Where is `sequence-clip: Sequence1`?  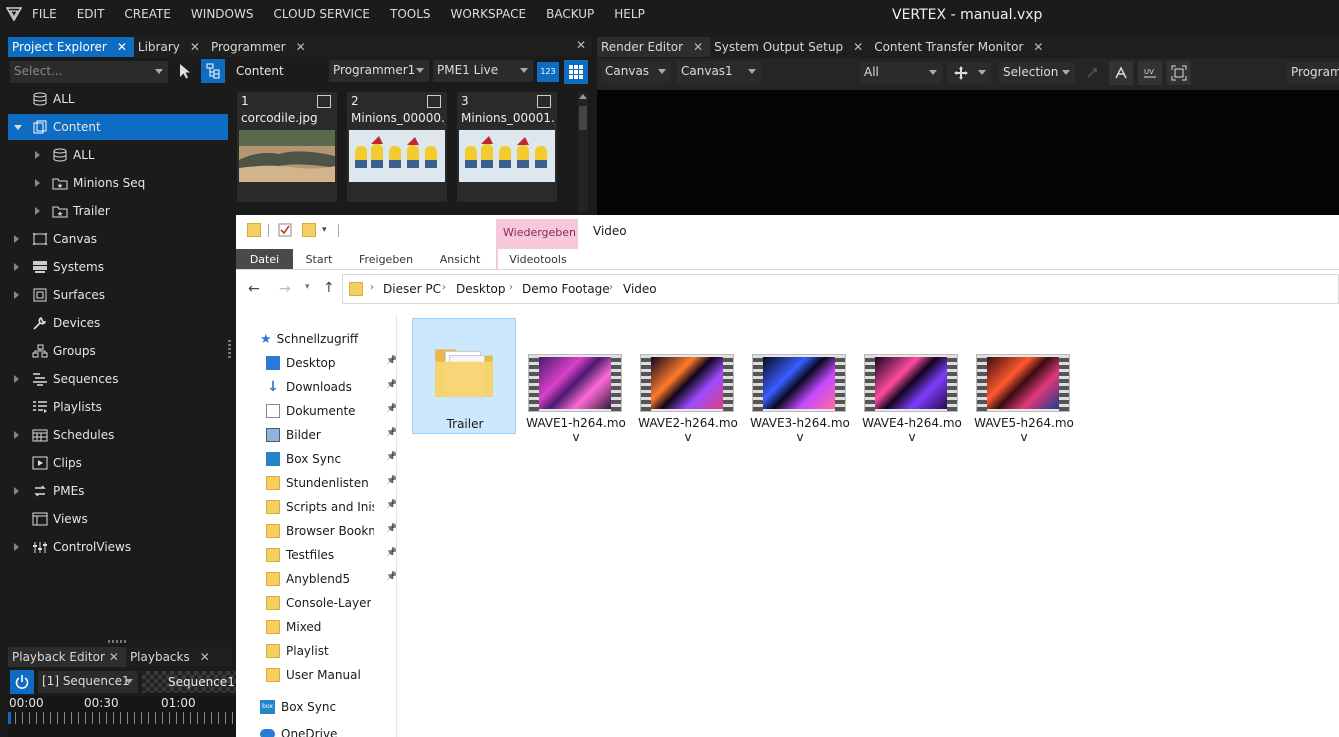 sequence-clip: Sequence1 is located at coordinates (189, 682).